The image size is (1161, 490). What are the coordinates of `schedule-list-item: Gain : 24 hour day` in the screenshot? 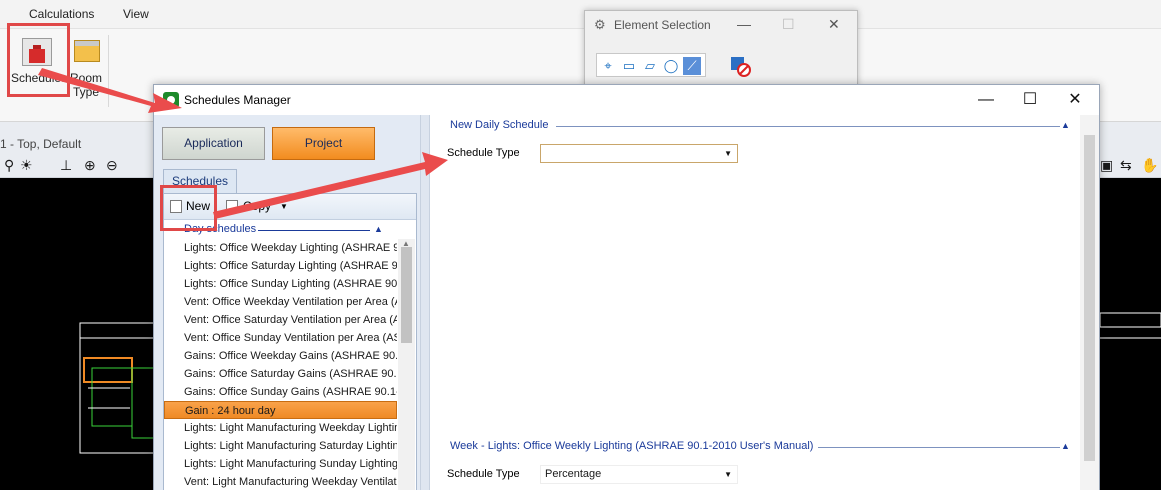 It's located at (280, 410).